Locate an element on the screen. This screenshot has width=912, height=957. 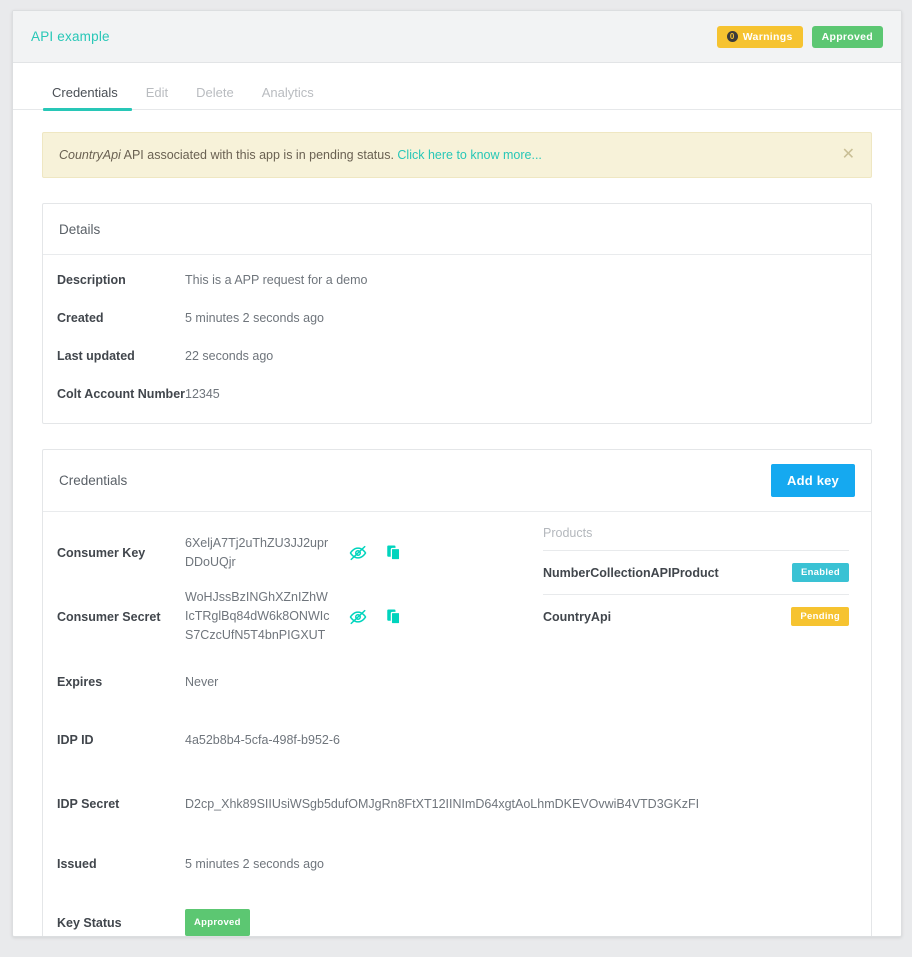
tab-bar: Credentials Edit Delete Analytics is located at coordinates (457, 98).